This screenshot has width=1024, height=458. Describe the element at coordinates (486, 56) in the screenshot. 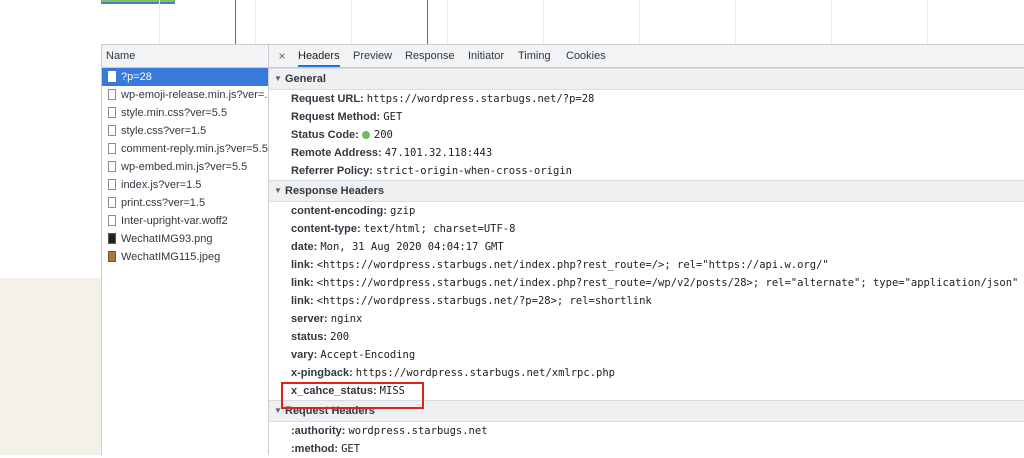

I see `tab-initiator: Initiator` at that location.